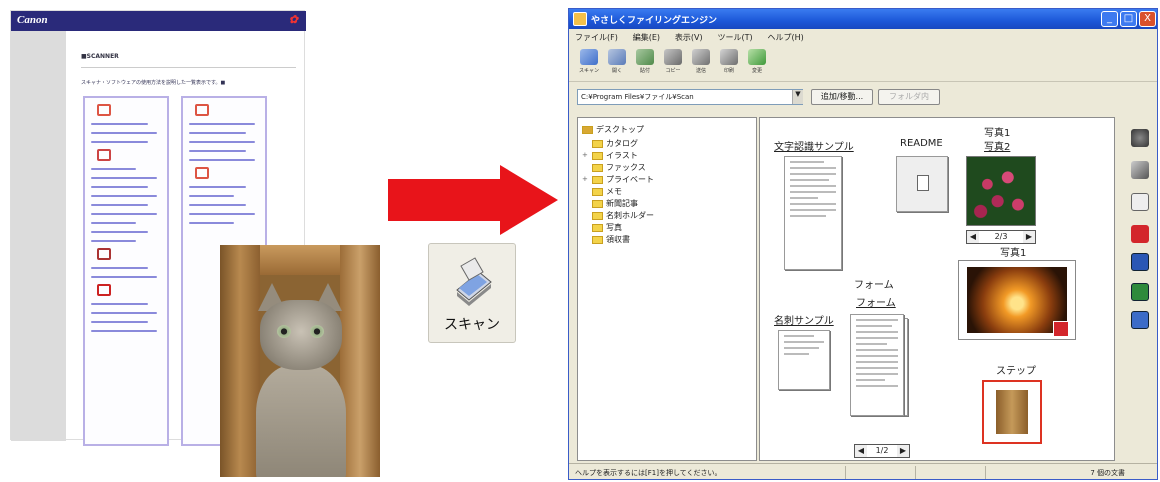  I want to click on app-icon, so click(580, 19).